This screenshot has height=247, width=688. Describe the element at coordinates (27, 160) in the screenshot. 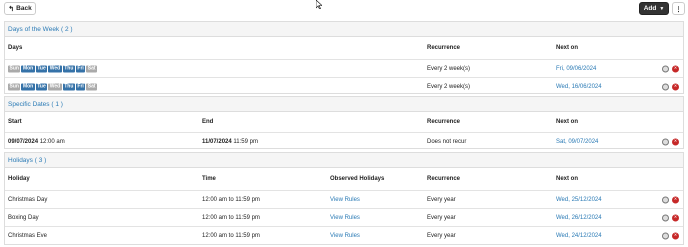

I see `holidays-section-title: Holidays ( 3 )` at that location.